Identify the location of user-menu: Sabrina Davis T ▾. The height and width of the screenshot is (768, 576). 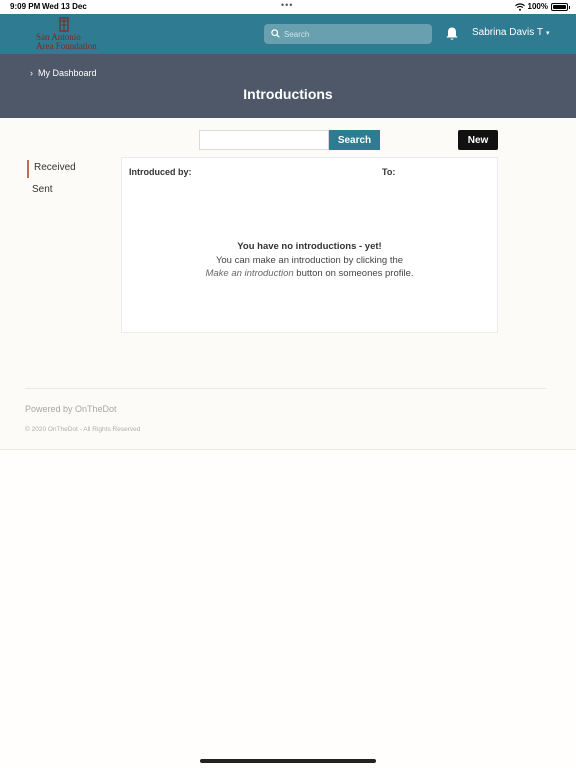
(510, 32).